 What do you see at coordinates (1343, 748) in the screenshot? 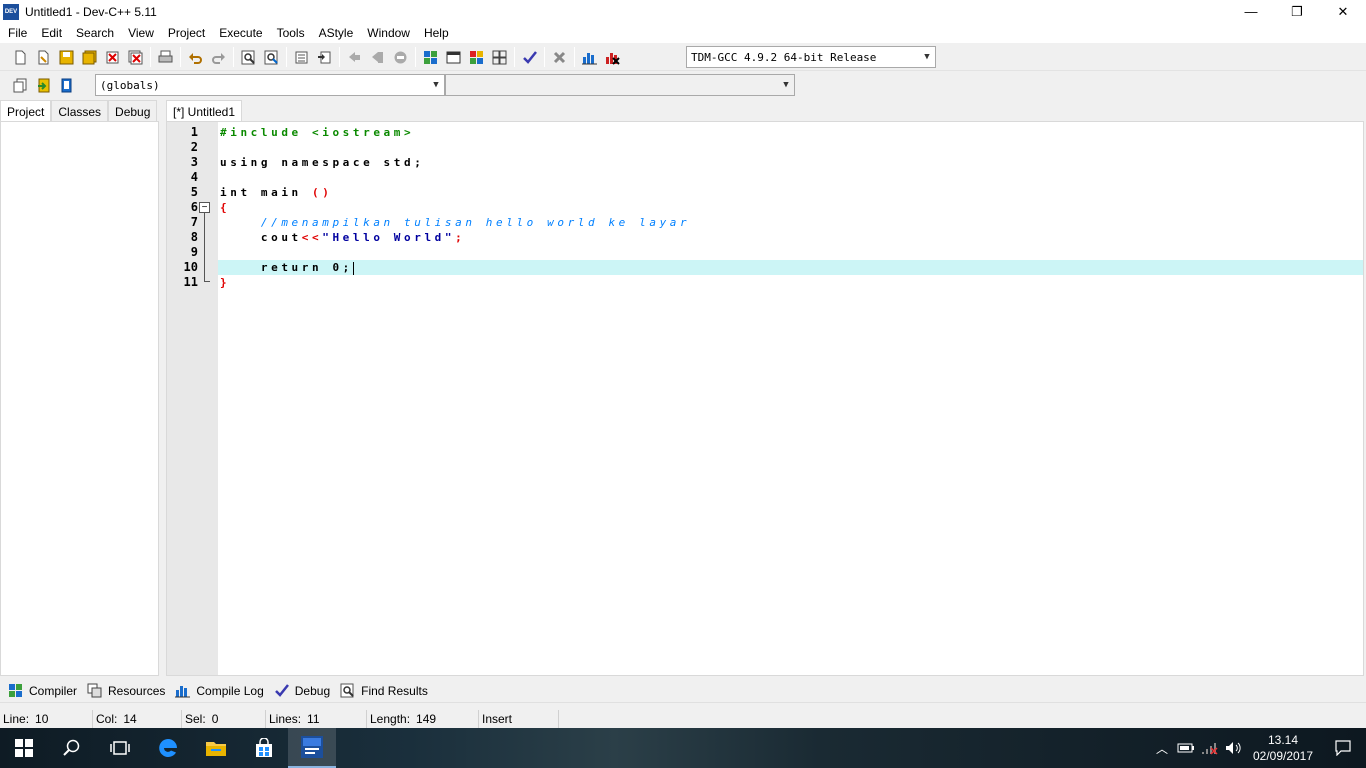
I see `action-center-icon` at bounding box center [1343, 748].